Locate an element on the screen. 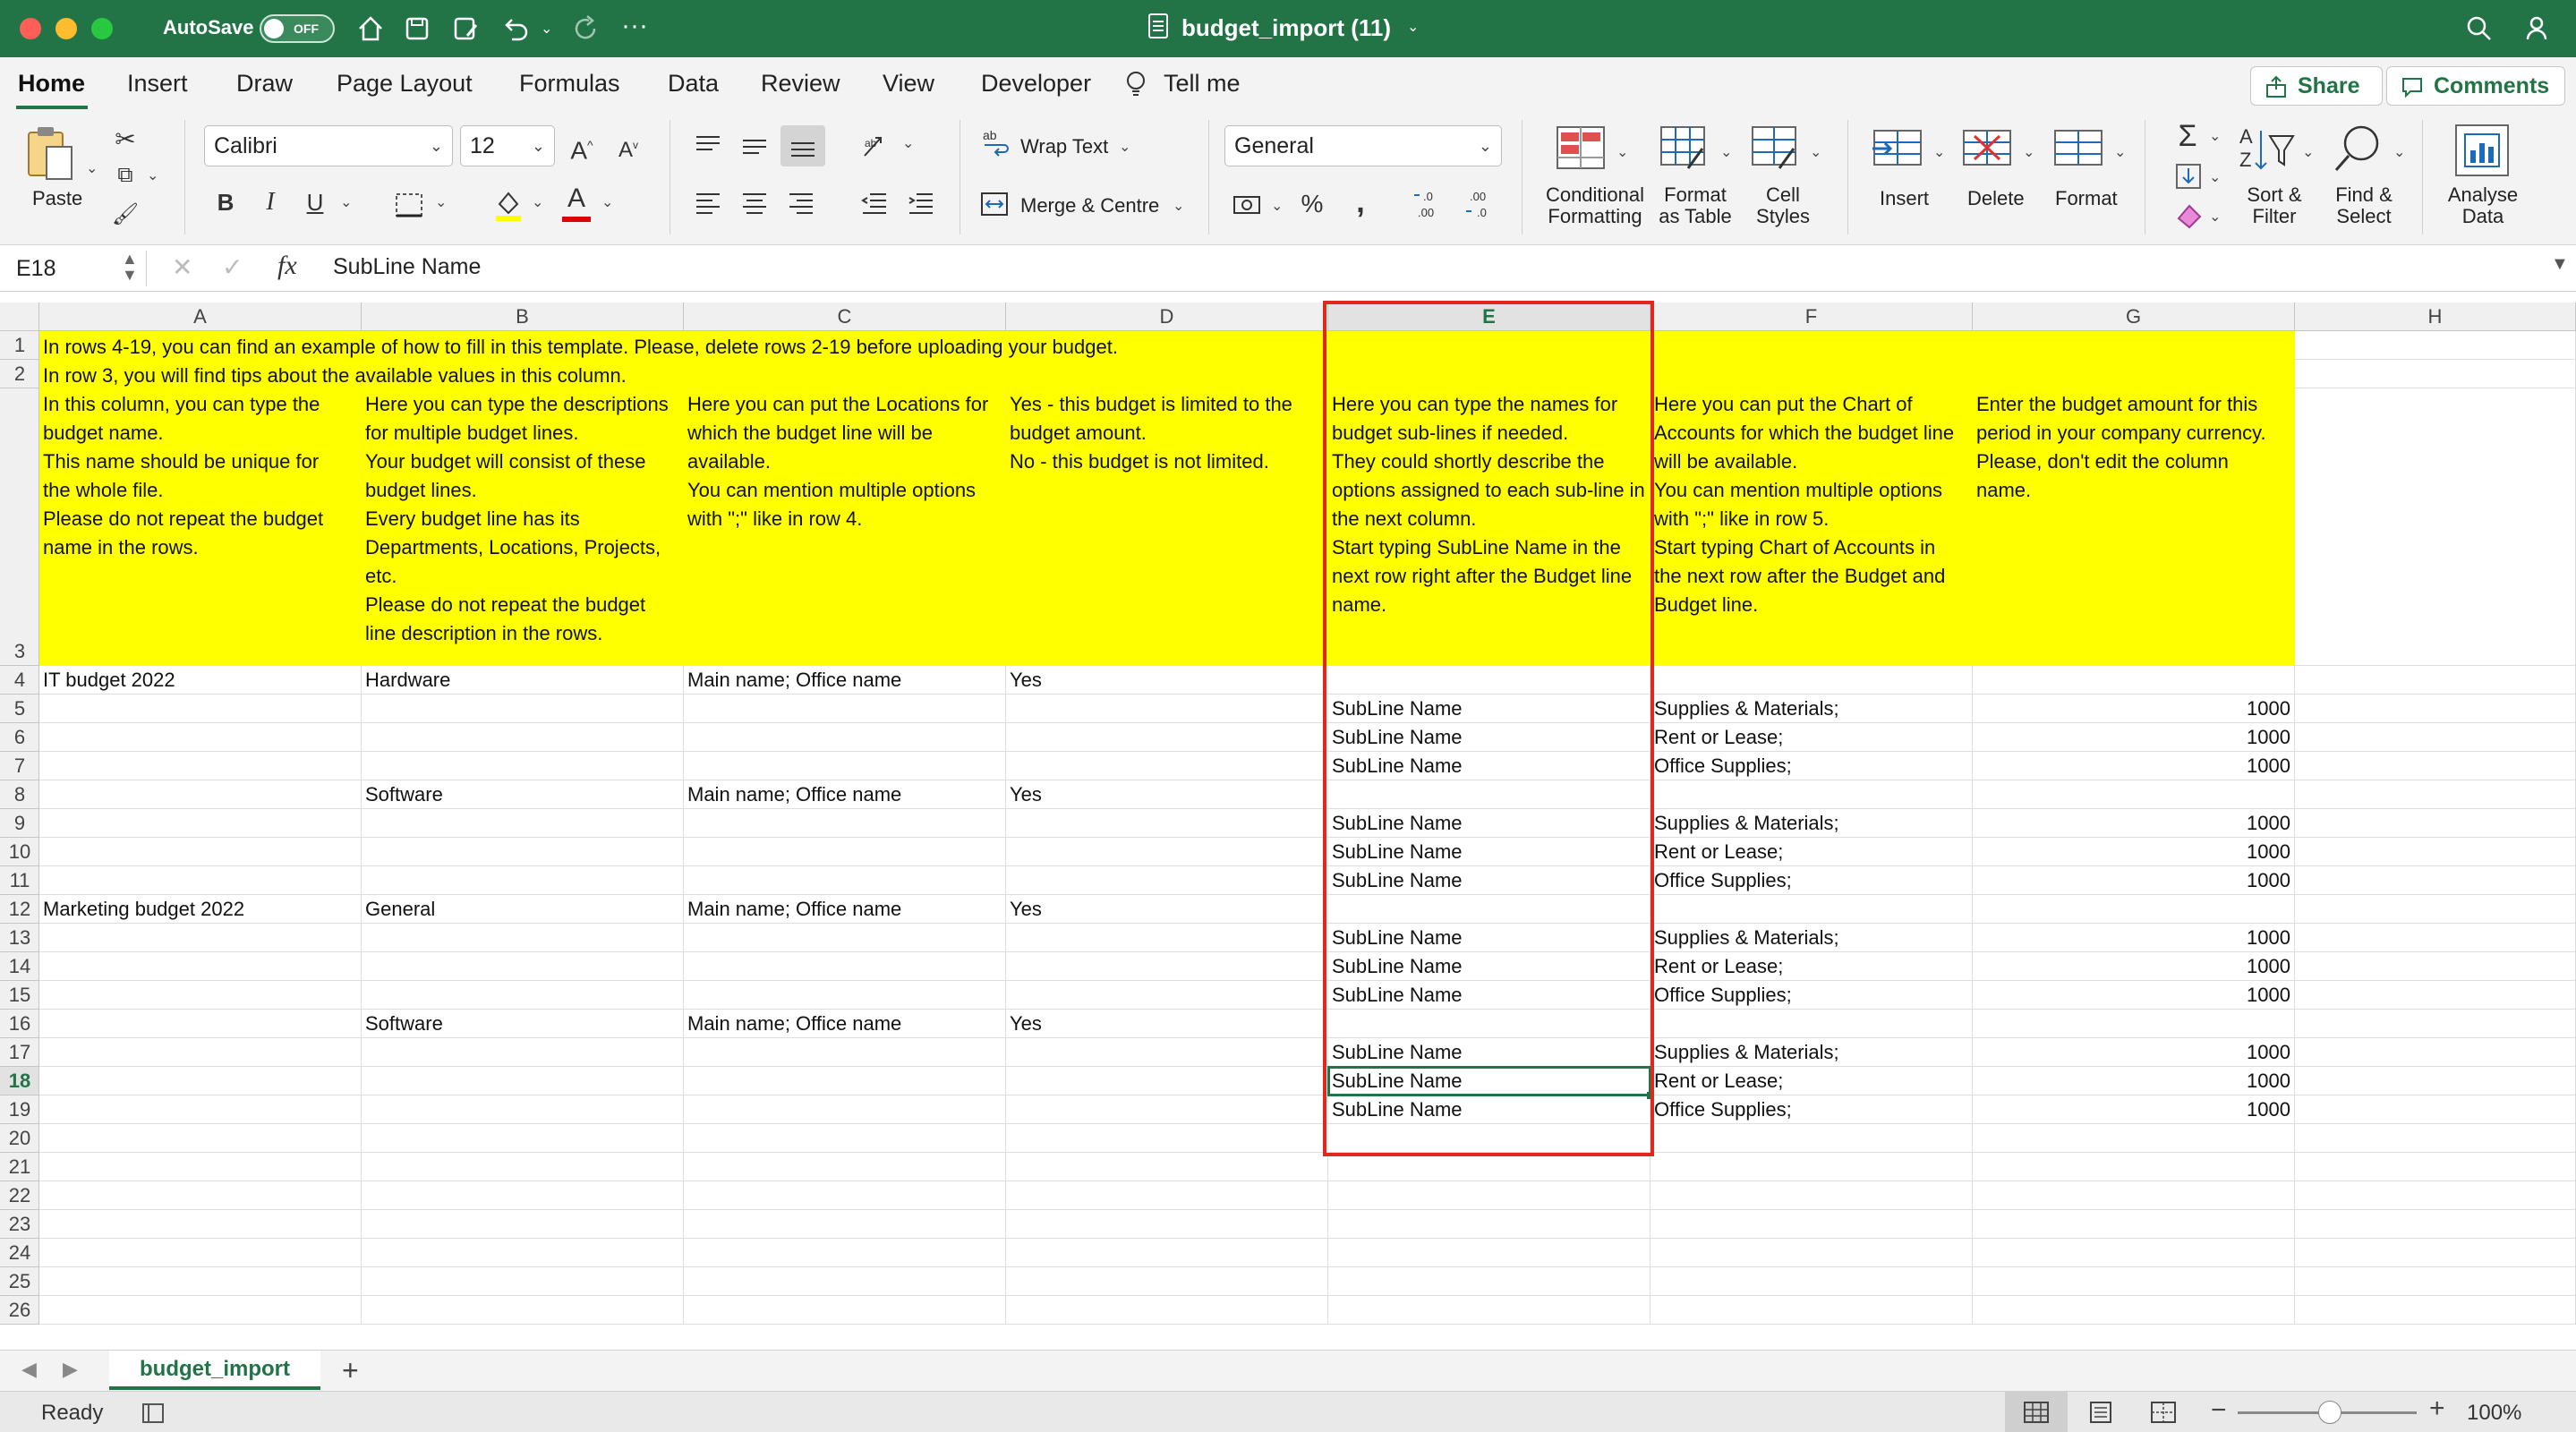 The width and height of the screenshot is (2576, 1432). cell-A8 is located at coordinates (200, 794).